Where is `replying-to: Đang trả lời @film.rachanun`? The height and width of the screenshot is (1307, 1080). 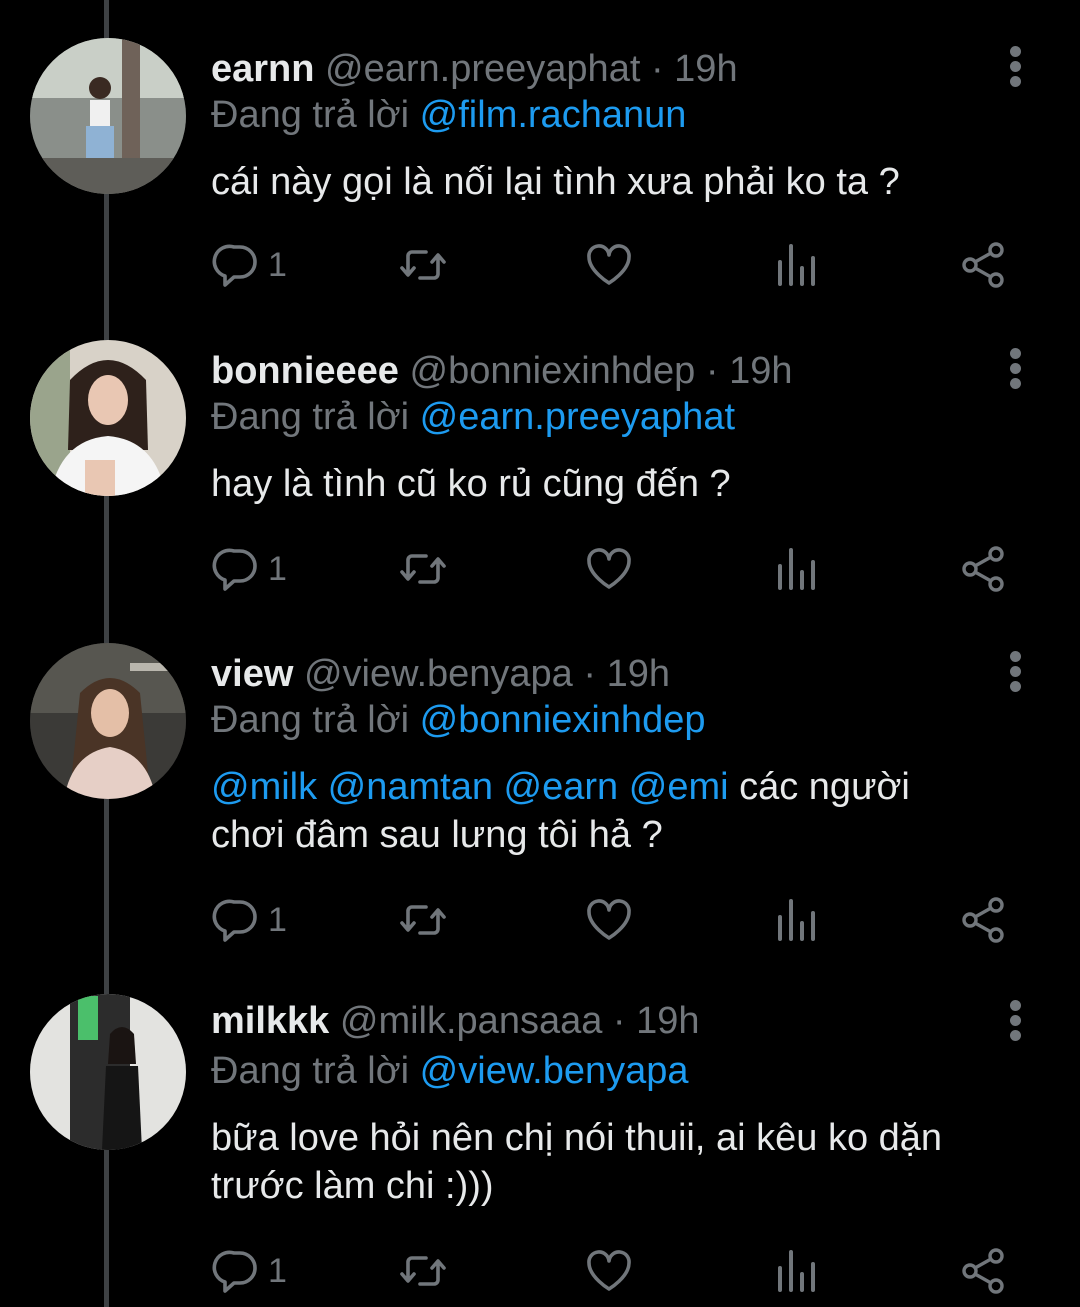 replying-to: Đang trả lời @film.rachanun is located at coordinates (448, 115).